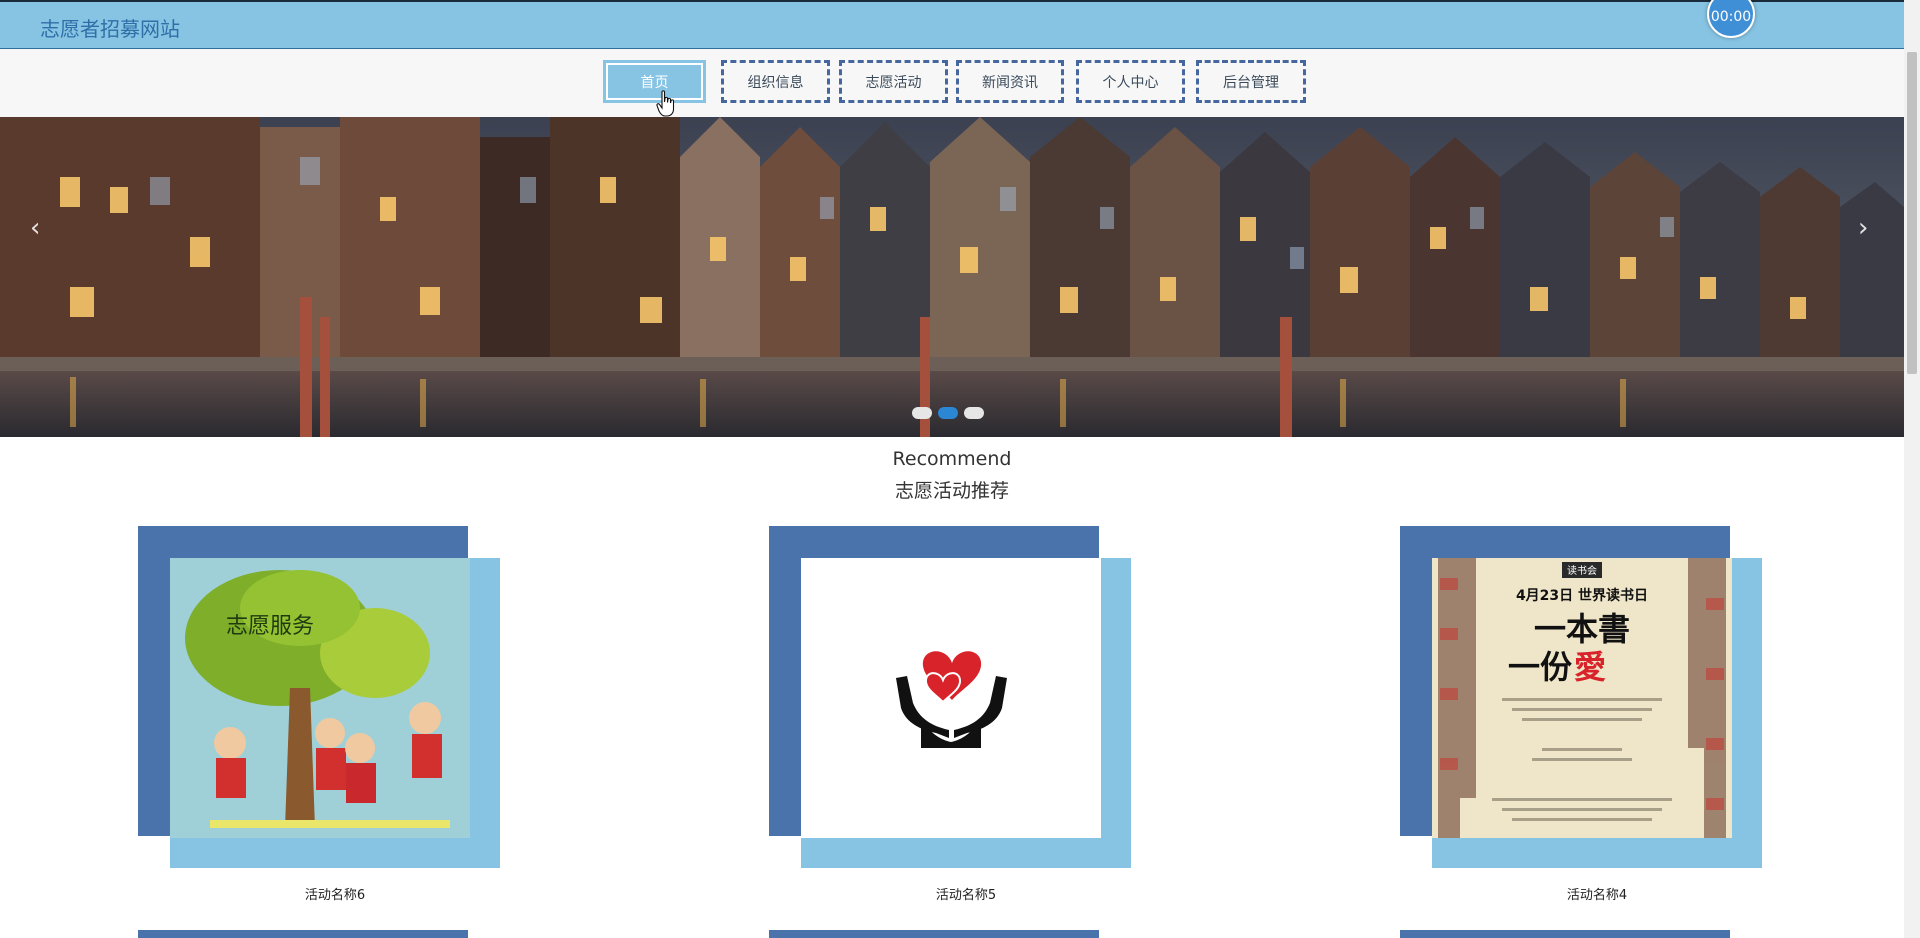 The image size is (1920, 938). What do you see at coordinates (1251, 81) in the screenshot?
I see `nav-admin: 后台管理` at bounding box center [1251, 81].